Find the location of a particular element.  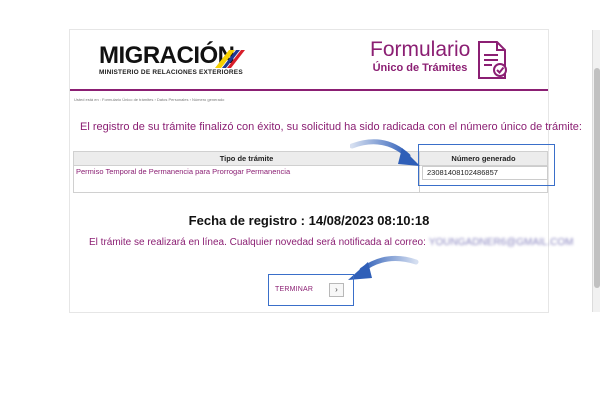

form-title: Formulario Único de Trámites is located at coordinates (420, 56).